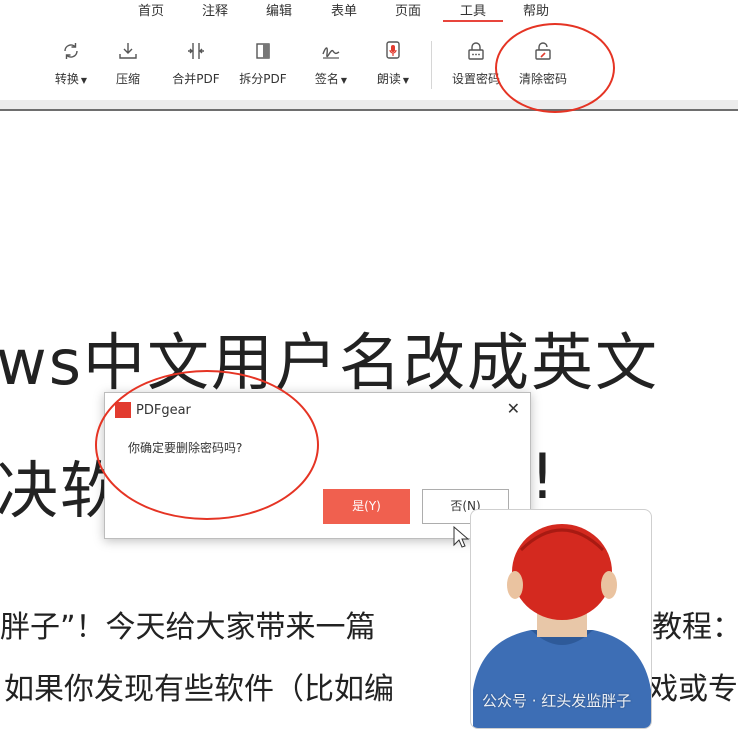 Image resolution: width=738 pixels, height=729 pixels. What do you see at coordinates (263, 79) in the screenshot?
I see `split-pdf-label: 拆分PDF` at bounding box center [263, 79].